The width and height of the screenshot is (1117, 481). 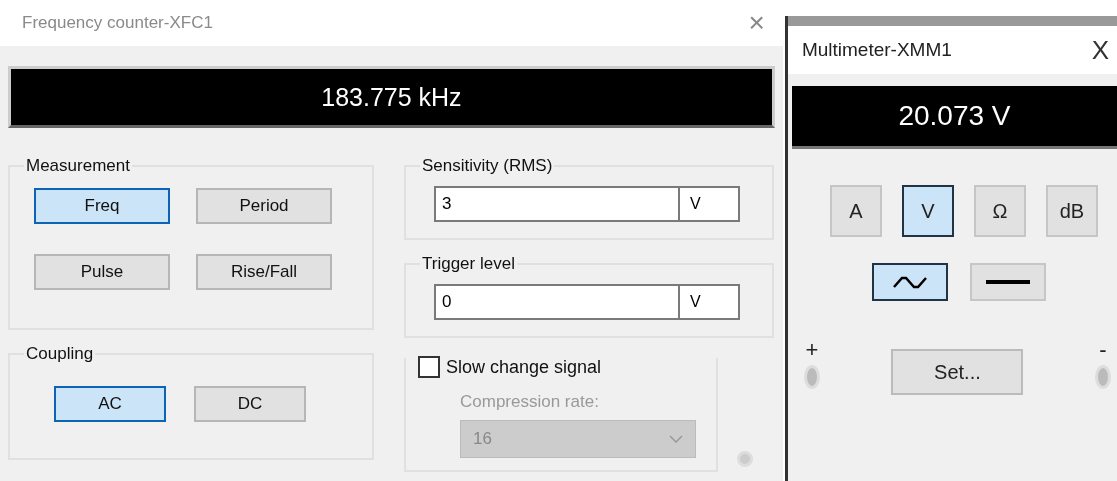 I want to click on measurement-button: Freq, so click(x=102, y=206).